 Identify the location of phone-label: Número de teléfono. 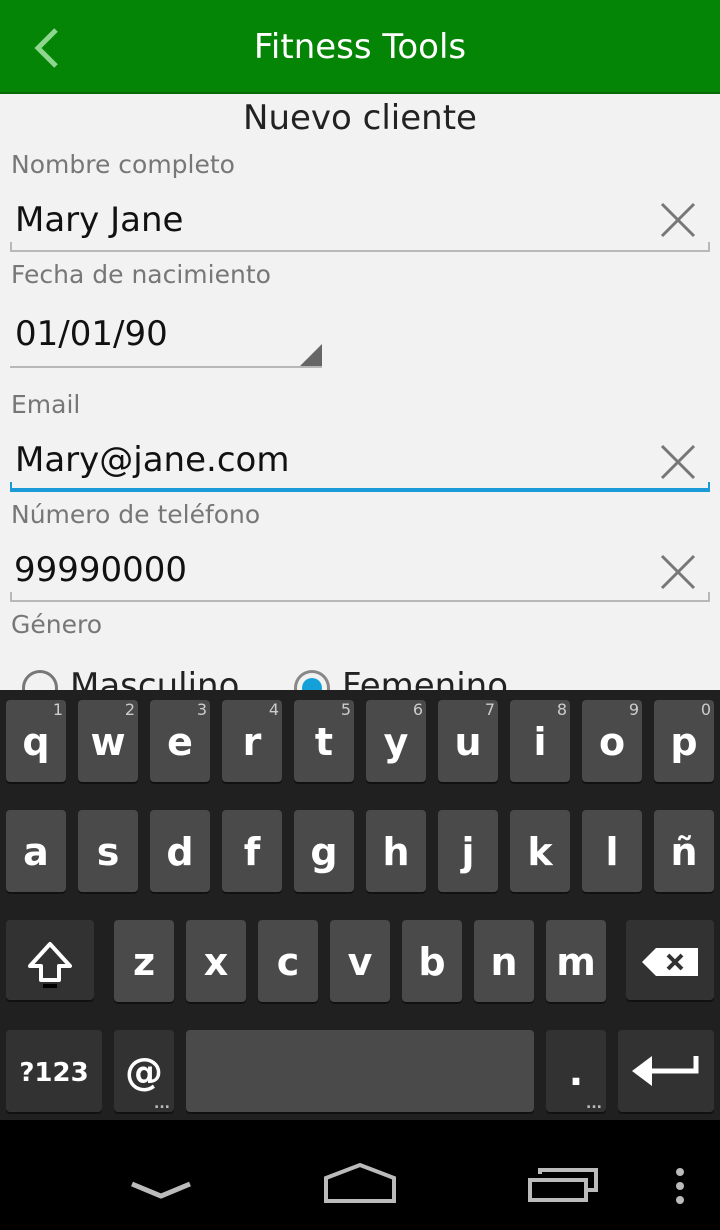
(136, 514).